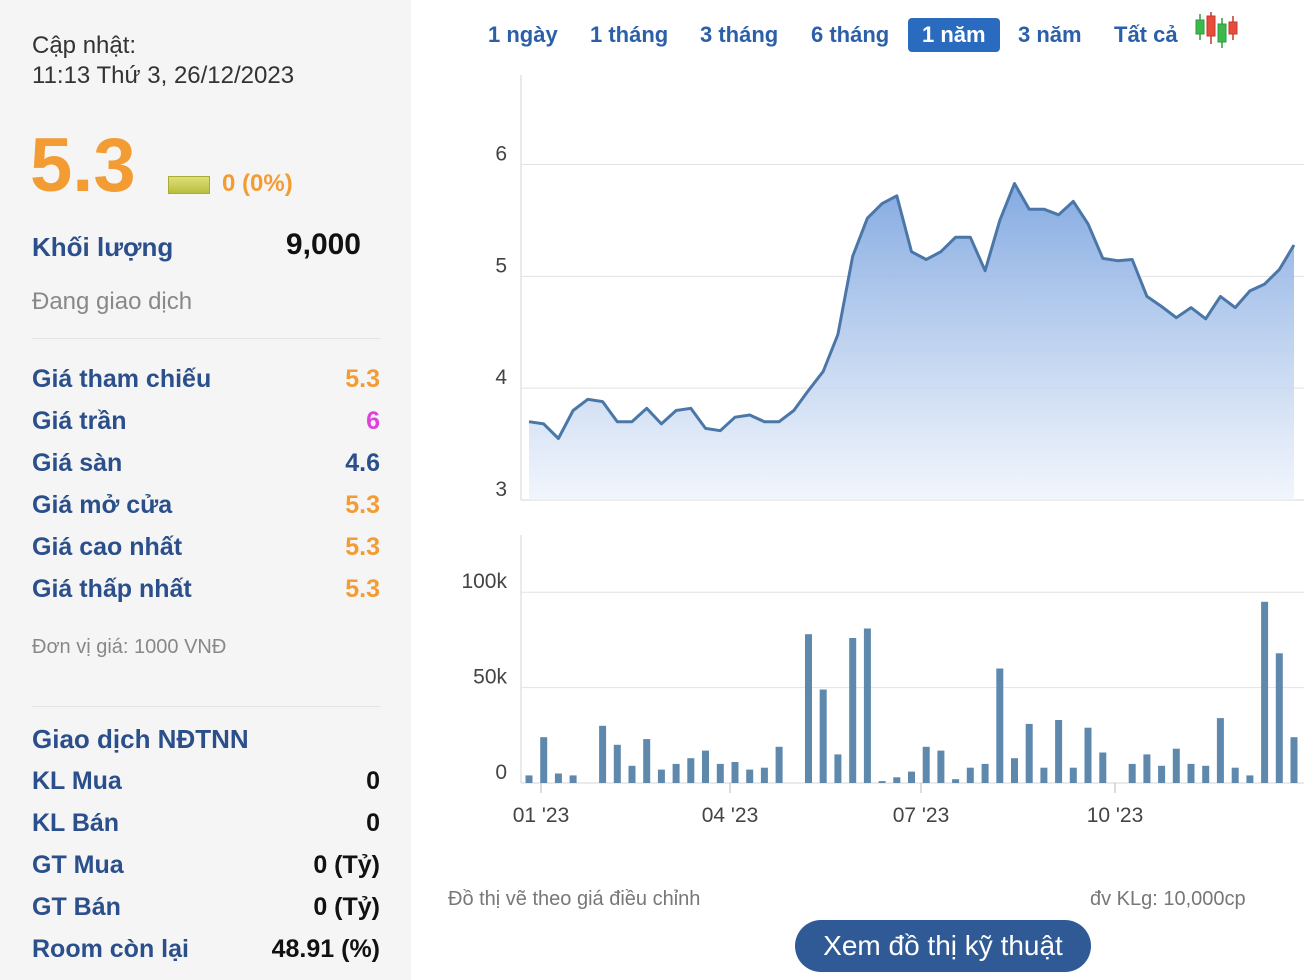  What do you see at coordinates (76, 907) in the screenshot?
I see `row-label: GT Bán` at bounding box center [76, 907].